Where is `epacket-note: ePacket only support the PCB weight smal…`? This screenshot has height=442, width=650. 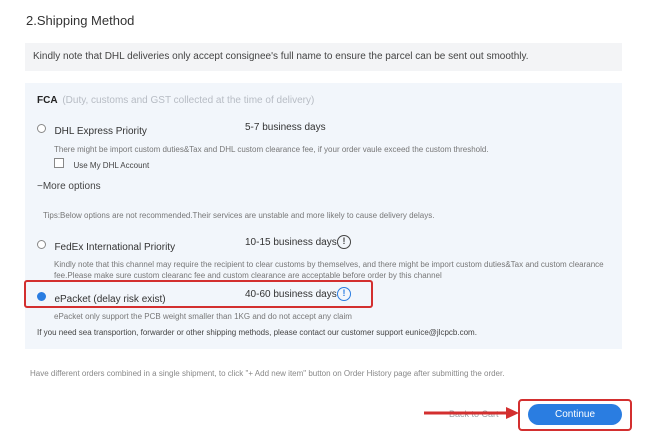
epacket-note: ePacket only support the PCB weight smal… is located at coordinates (203, 316).